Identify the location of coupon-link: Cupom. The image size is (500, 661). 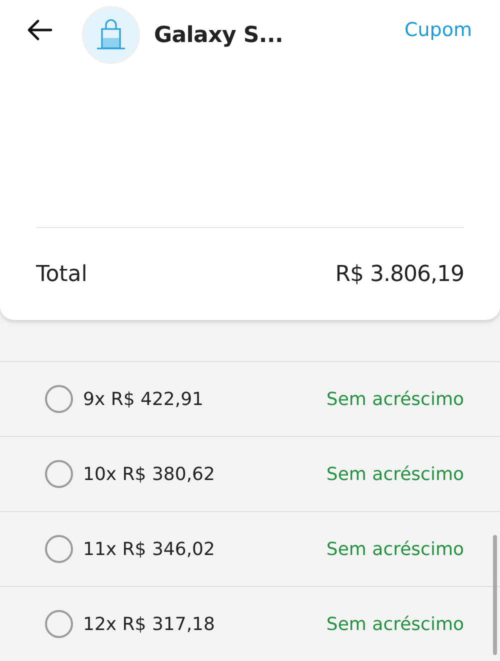
(438, 30).